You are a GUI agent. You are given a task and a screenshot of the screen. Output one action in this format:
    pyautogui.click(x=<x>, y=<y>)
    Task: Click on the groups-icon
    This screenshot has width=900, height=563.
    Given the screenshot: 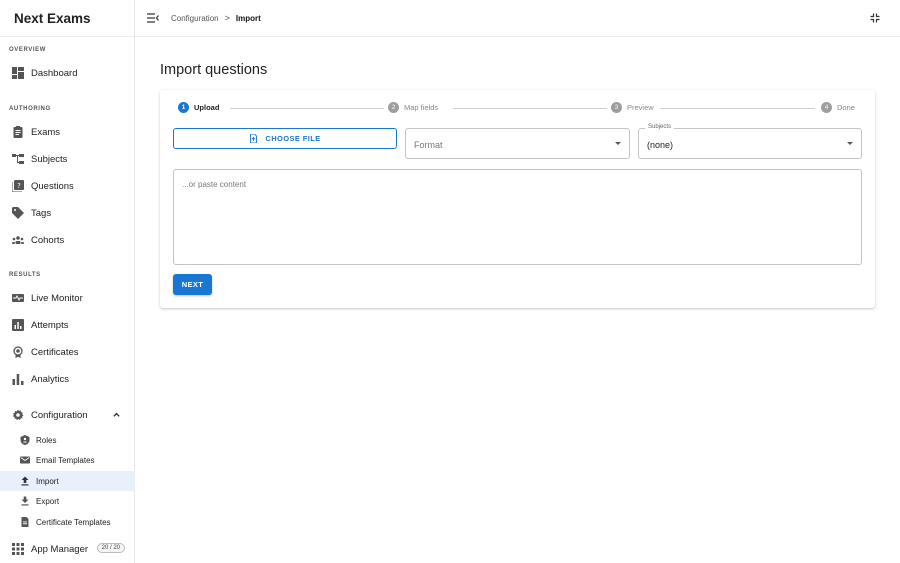 What is the action you would take?
    pyautogui.click(x=18, y=240)
    